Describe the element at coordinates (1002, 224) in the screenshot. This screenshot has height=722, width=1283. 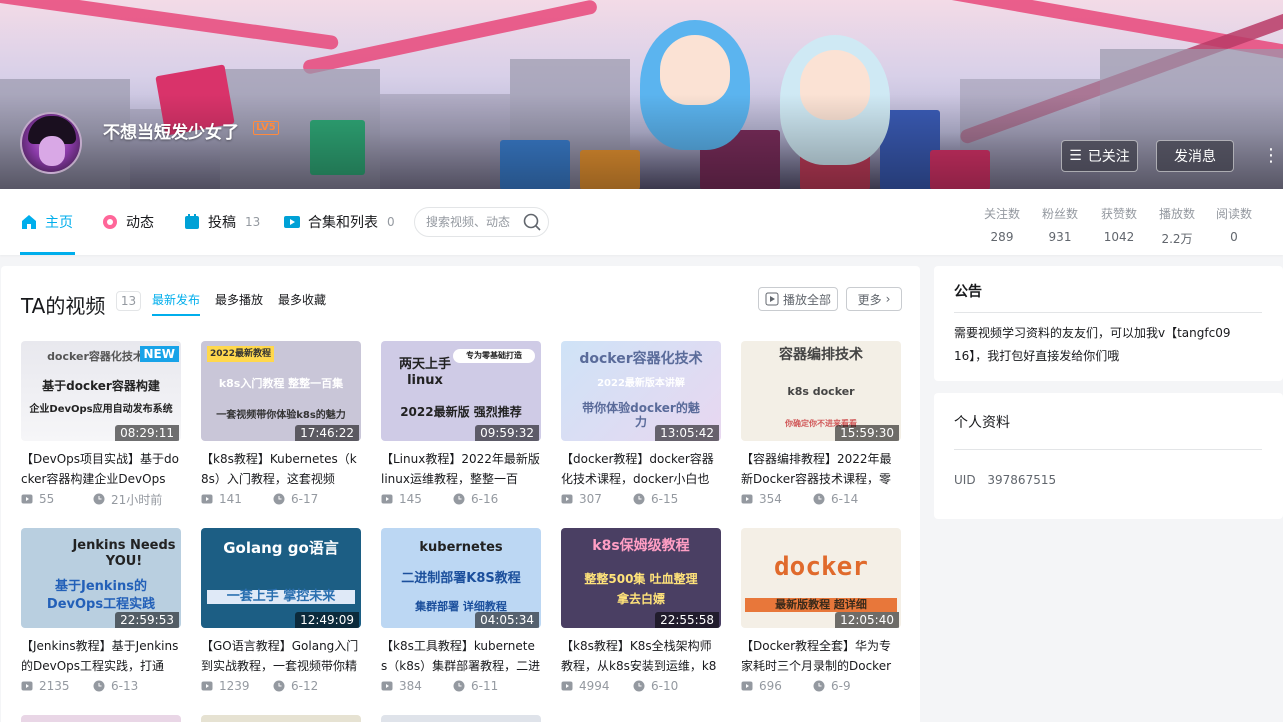
I see `stat-following: 关注数 289` at that location.